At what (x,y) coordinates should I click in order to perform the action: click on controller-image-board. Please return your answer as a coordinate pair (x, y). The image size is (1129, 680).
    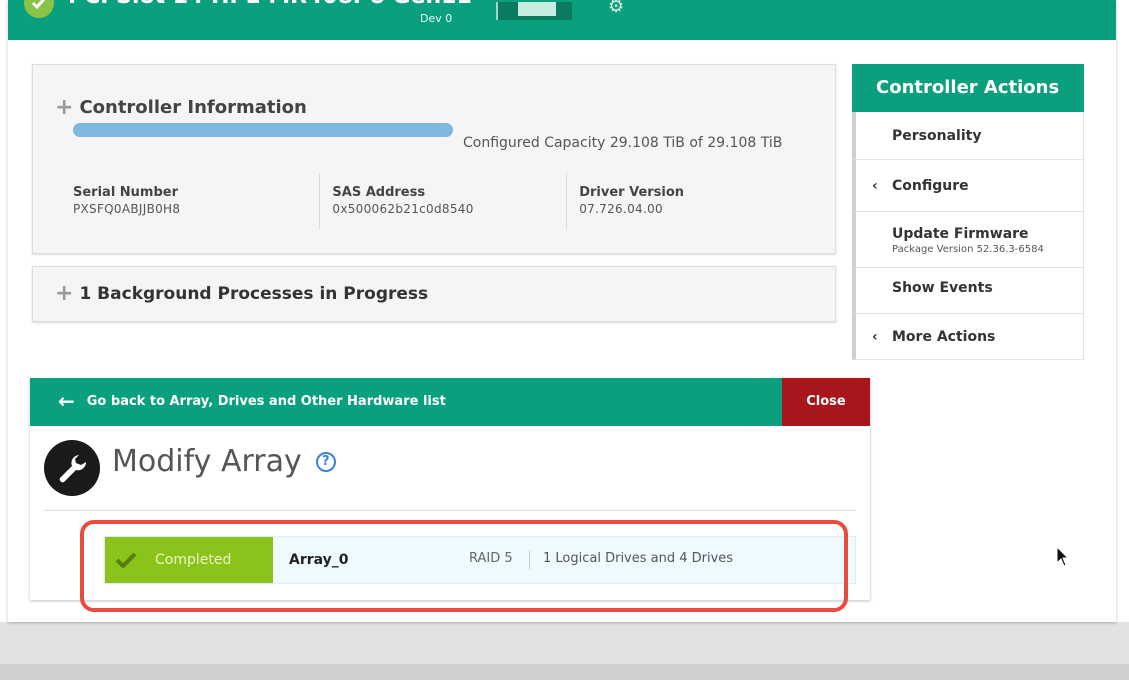
    Looking at the image, I should click on (537, 9).